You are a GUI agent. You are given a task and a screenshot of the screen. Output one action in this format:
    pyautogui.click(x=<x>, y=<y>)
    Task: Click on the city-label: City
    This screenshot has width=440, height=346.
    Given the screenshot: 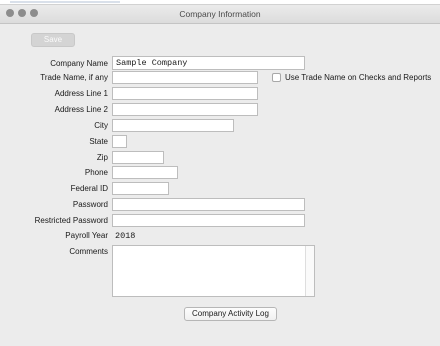 What is the action you would take?
    pyautogui.click(x=101, y=125)
    